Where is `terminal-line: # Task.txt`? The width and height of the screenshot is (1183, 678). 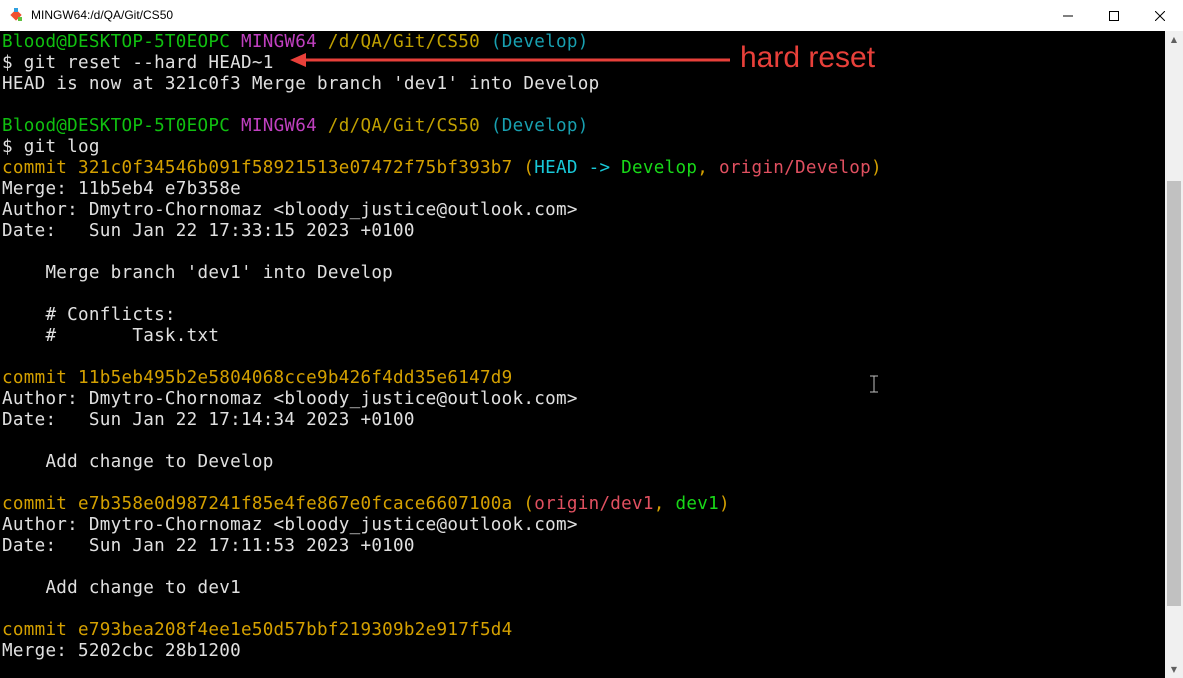
terminal-line: # Task.txt is located at coordinates (110, 336).